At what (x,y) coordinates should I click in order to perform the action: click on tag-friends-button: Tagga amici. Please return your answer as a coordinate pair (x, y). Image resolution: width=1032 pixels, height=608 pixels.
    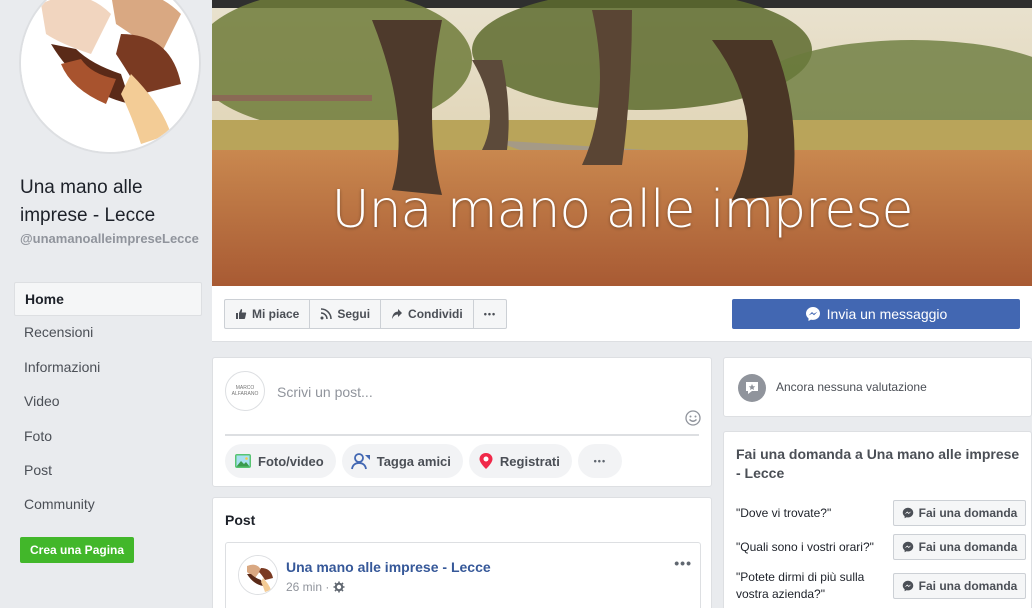
    Looking at the image, I should click on (402, 461).